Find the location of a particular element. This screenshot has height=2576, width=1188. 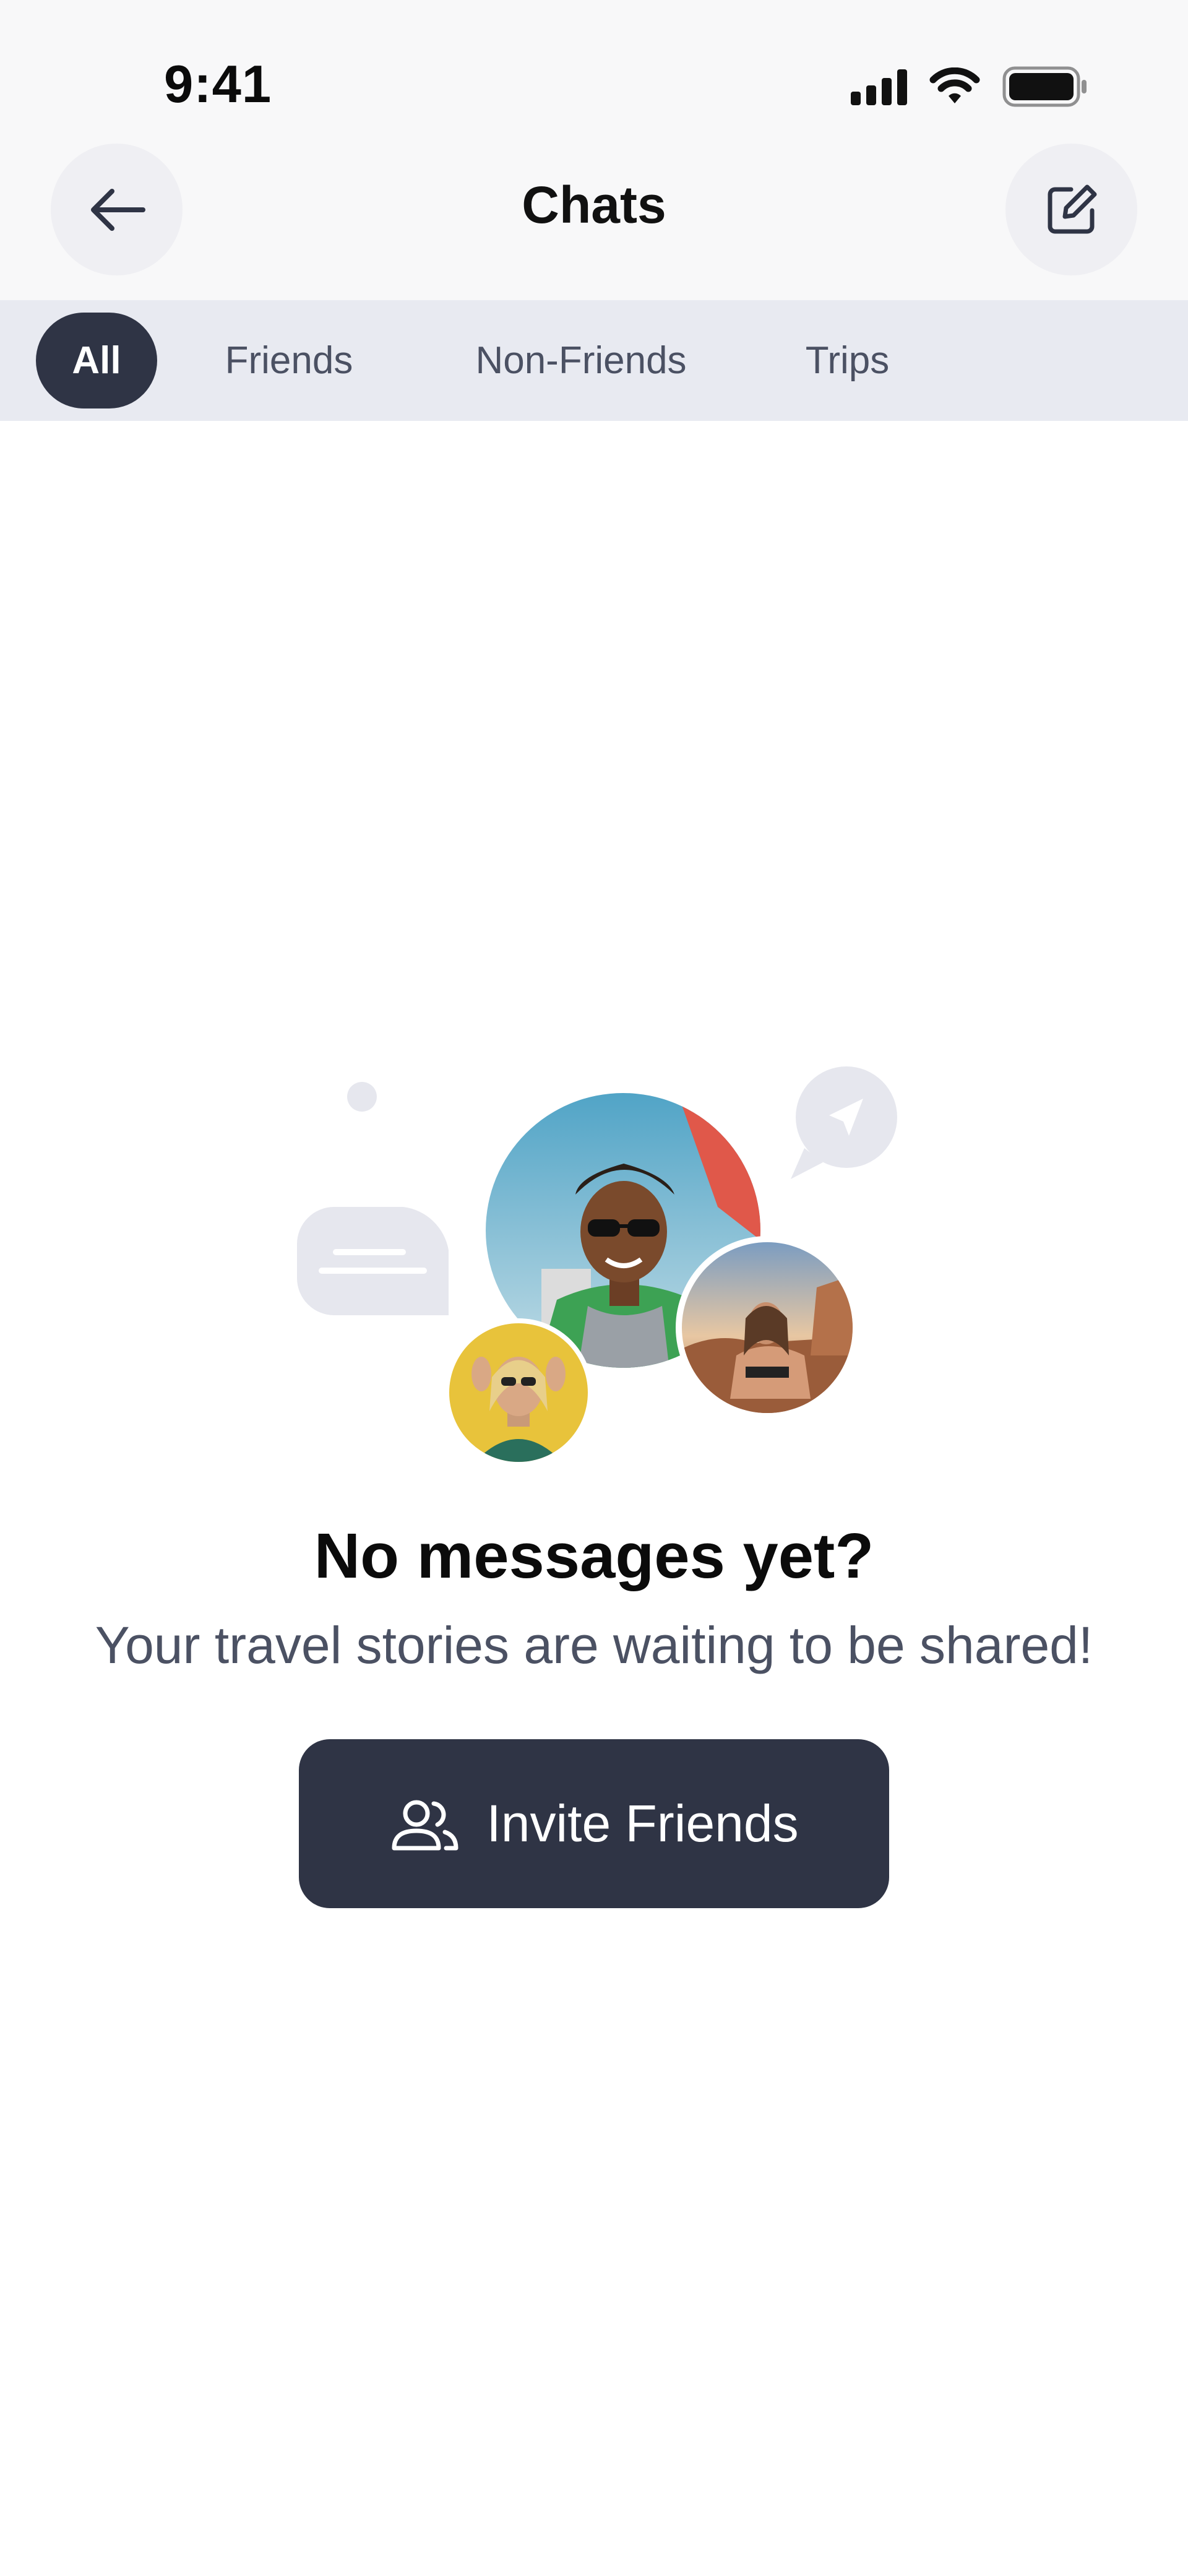

tab-trips: Trips is located at coordinates (848, 360).